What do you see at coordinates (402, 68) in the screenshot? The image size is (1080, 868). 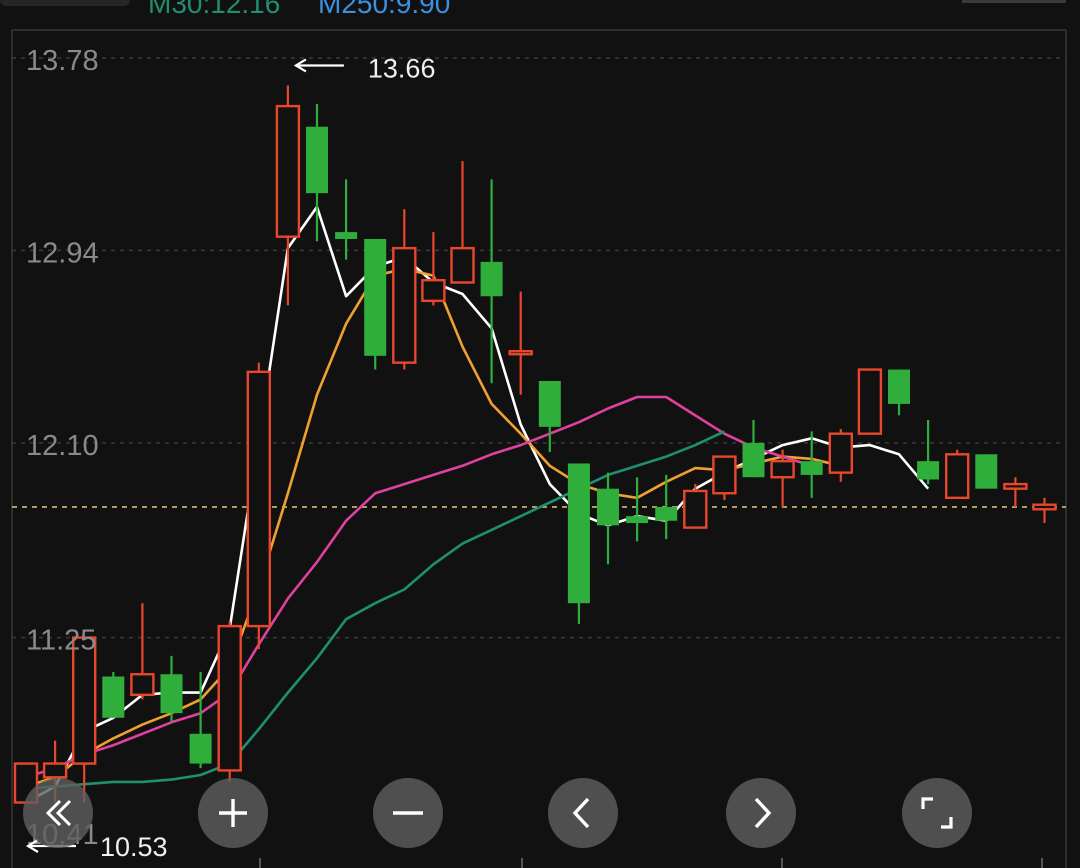 I see `max-price-label: 13.66` at bounding box center [402, 68].